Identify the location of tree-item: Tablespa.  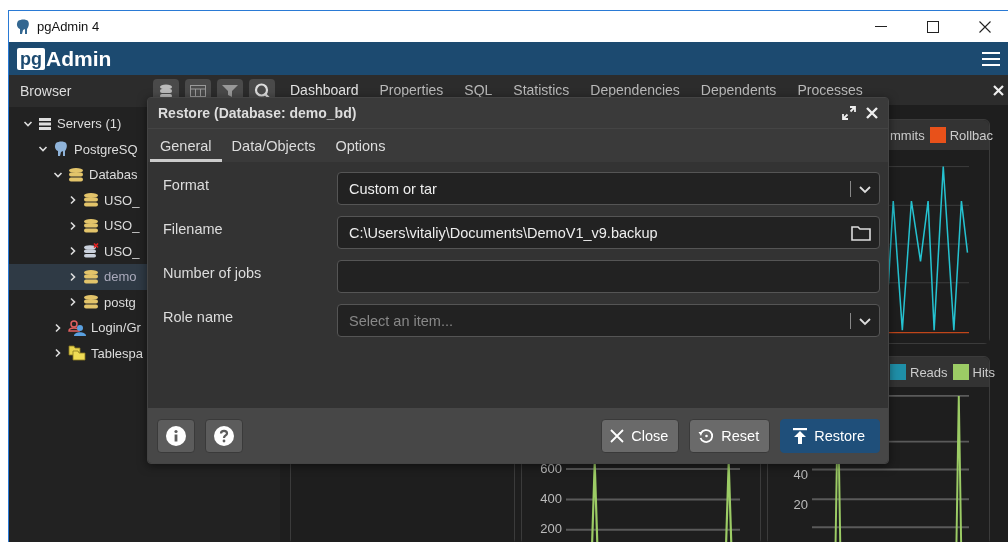
(117, 353).